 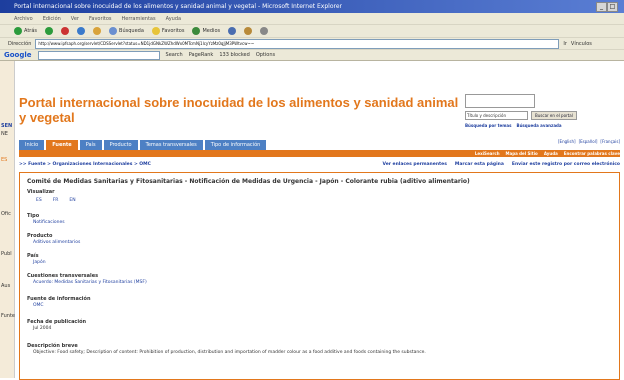 I want to click on advanced-search-link: Búsqueda avanzada, so click(x=539, y=125).